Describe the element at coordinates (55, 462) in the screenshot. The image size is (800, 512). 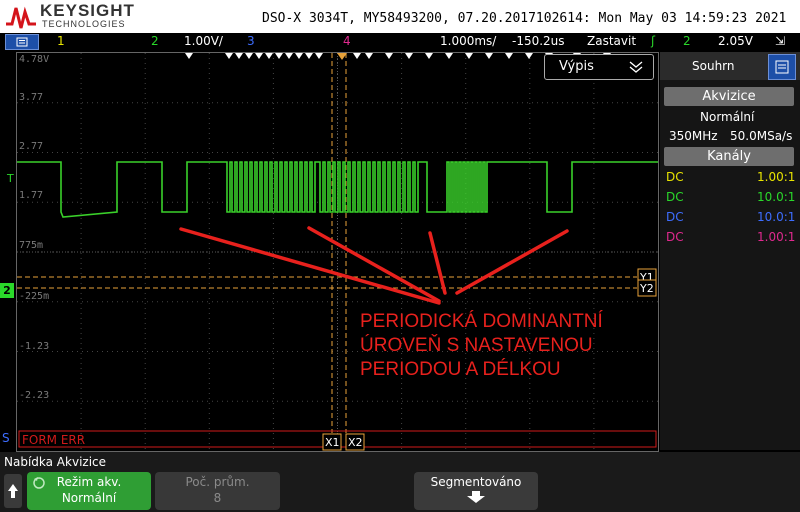
I see `menu-title: Nabídka Akvizice` at that location.